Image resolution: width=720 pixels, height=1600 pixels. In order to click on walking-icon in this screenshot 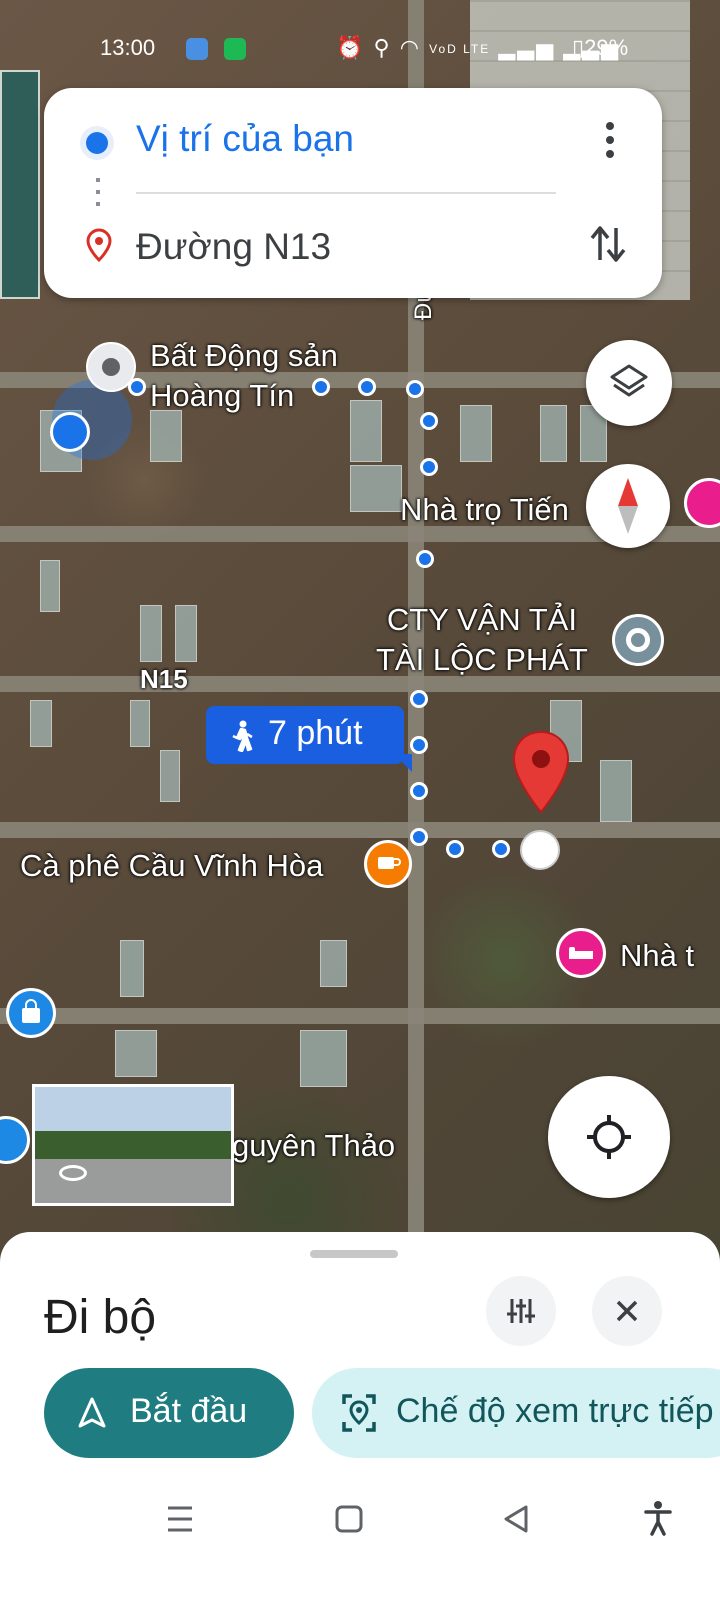, I will do `click(242, 736)`.